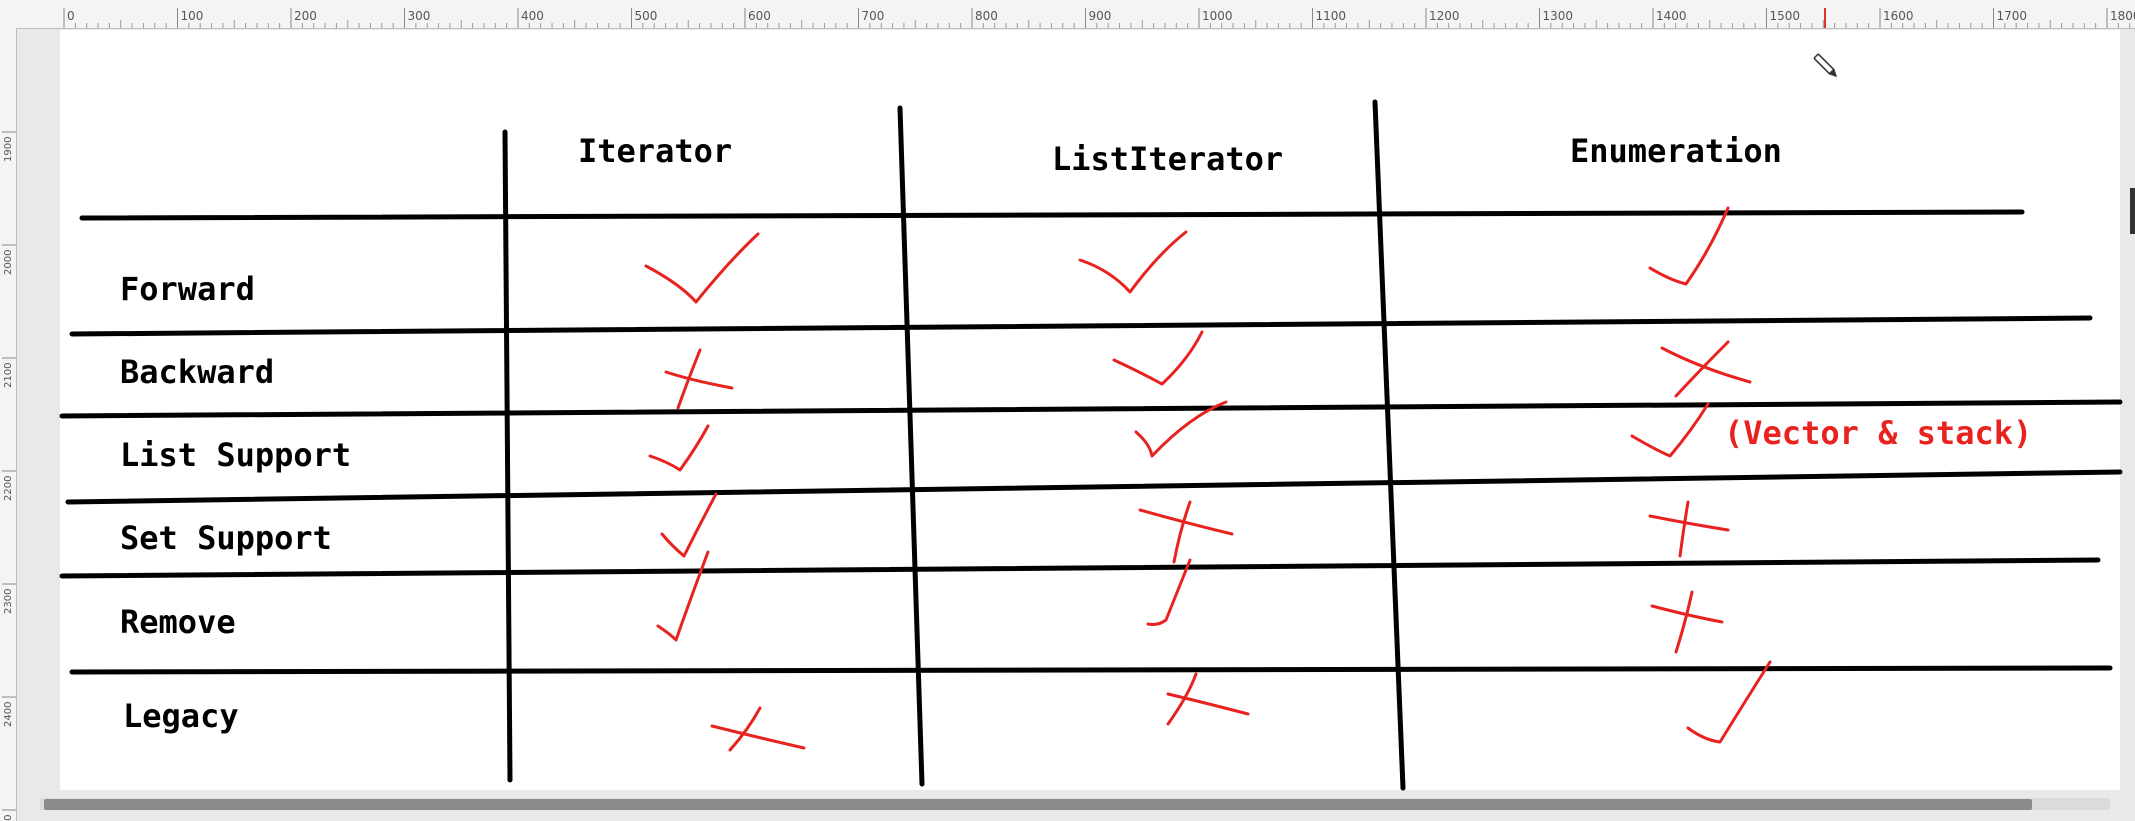 Image resolution: width=2135 pixels, height=821 pixels. I want to click on ruler-label: 200, so click(305, 16).